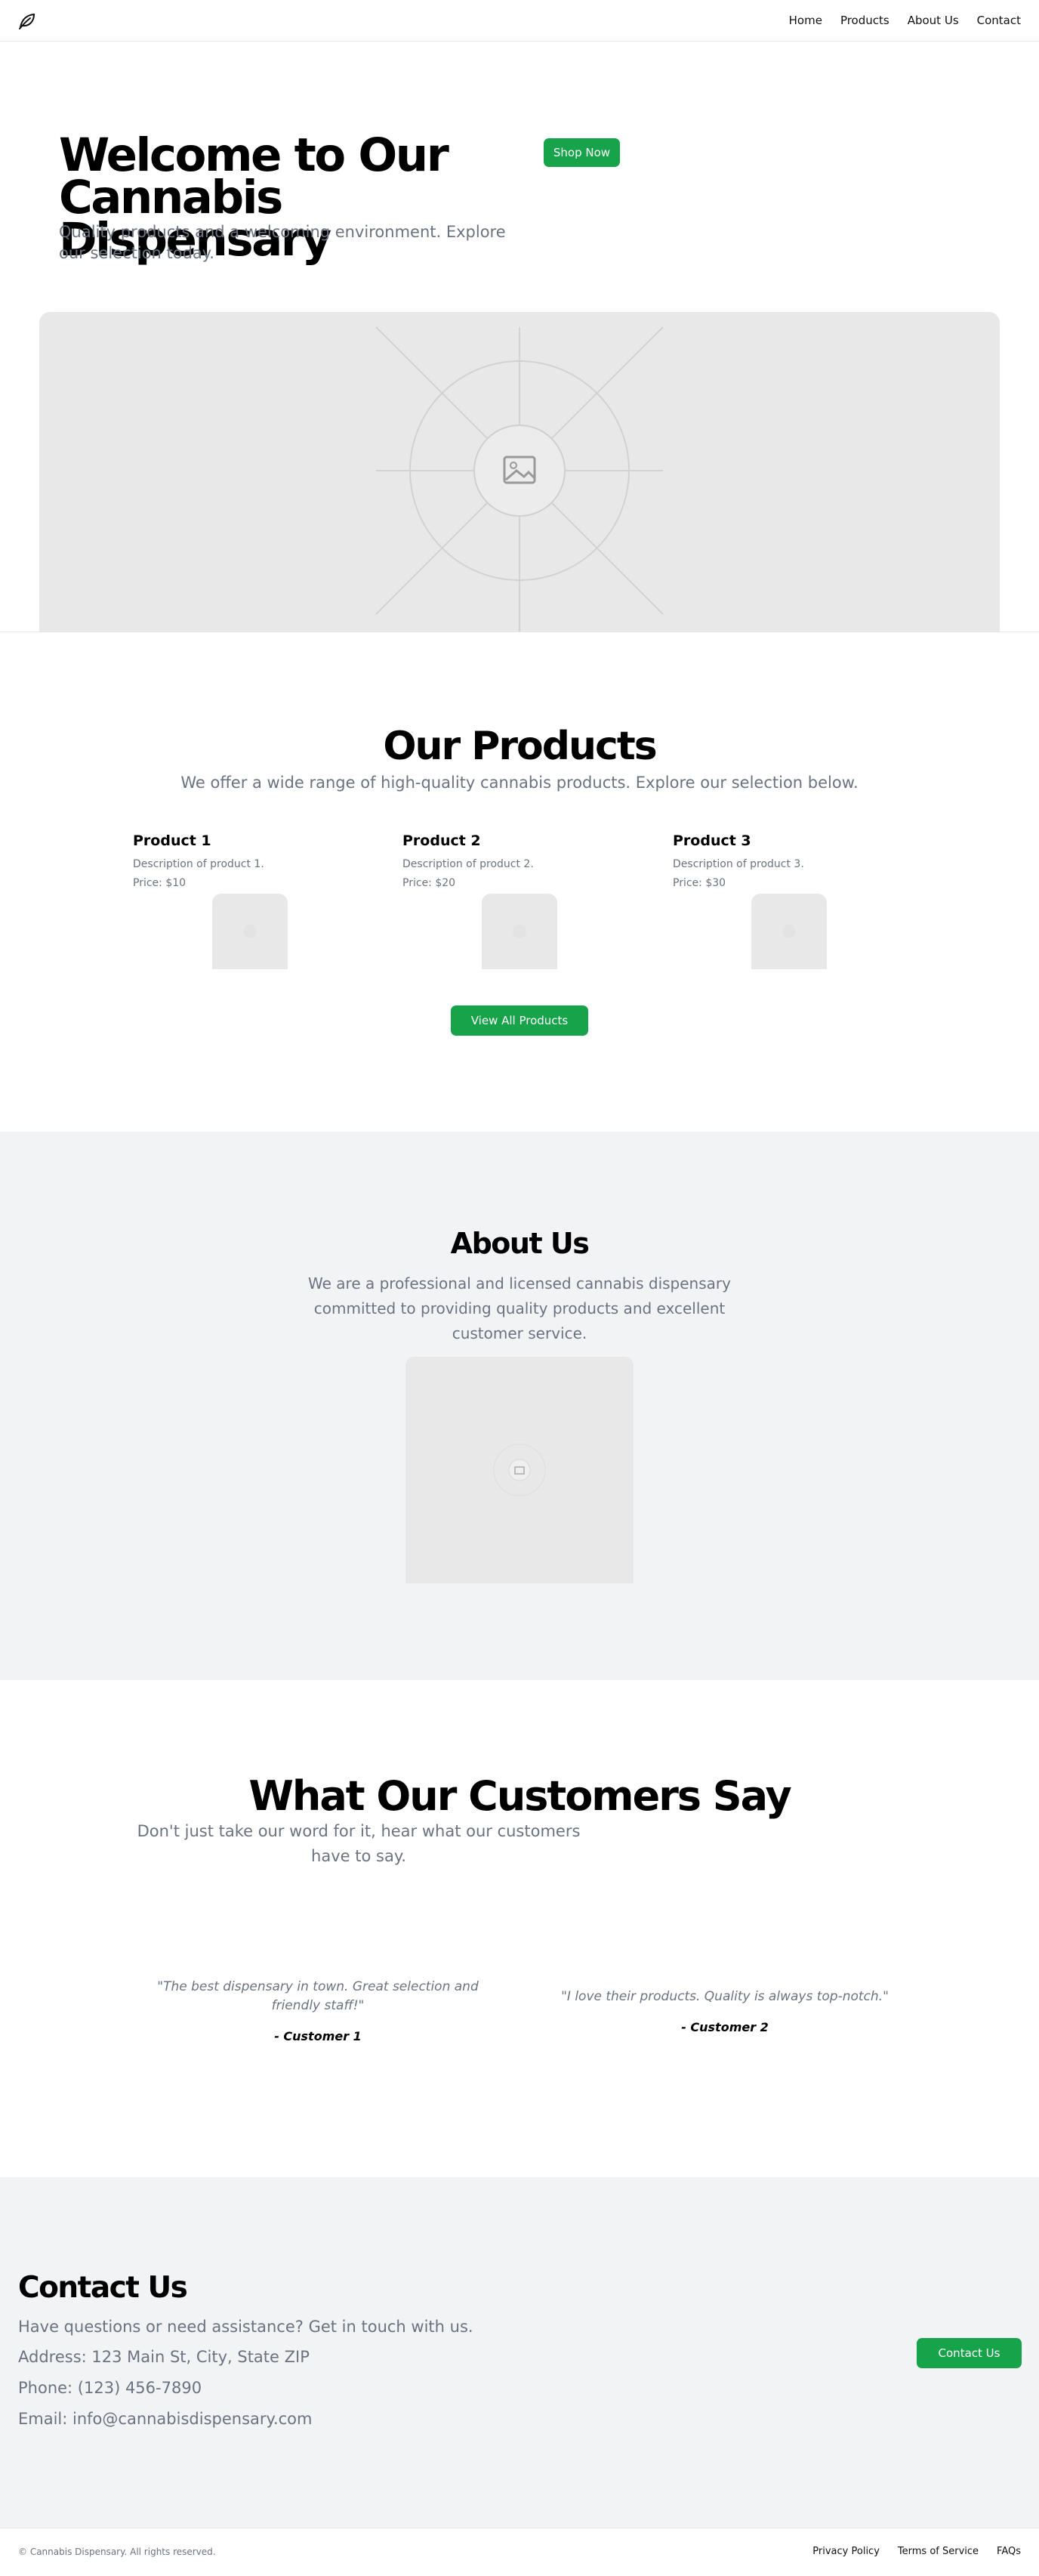 This screenshot has height=2576, width=1039. What do you see at coordinates (103, 2288) in the screenshot?
I see `contact-title: Contact Us` at bounding box center [103, 2288].